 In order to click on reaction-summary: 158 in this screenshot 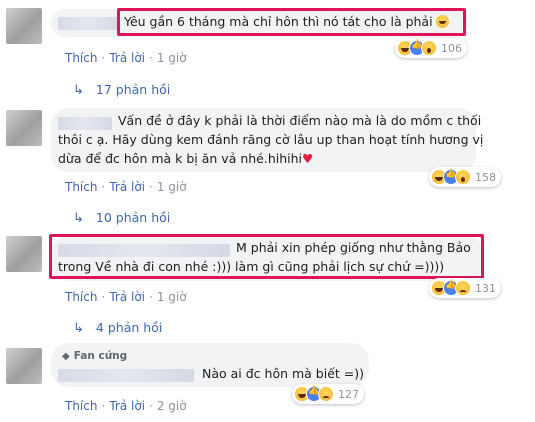, I will do `click(465, 177)`.